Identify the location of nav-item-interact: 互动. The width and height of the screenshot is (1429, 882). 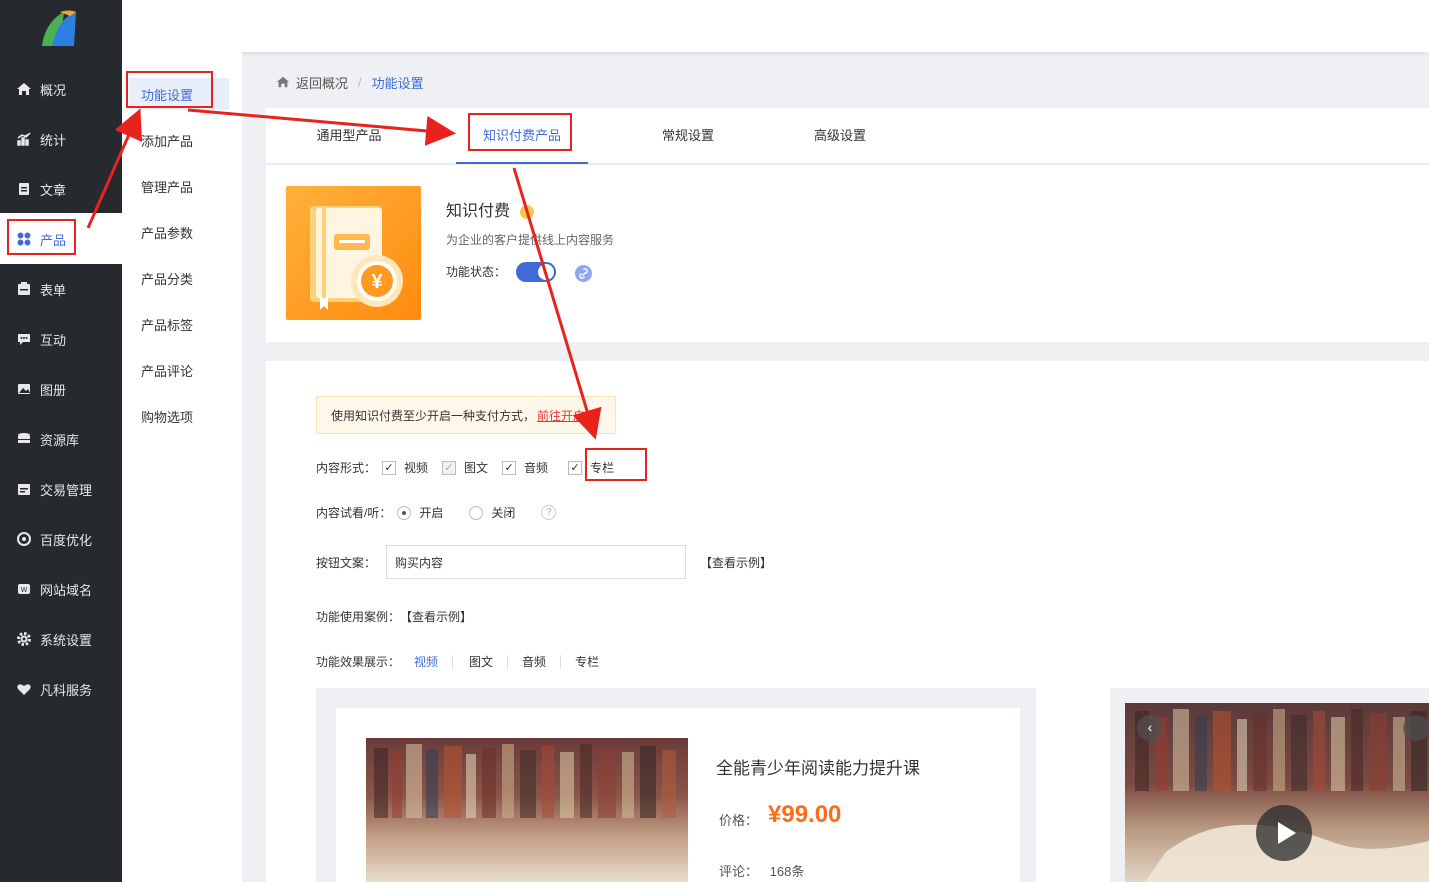
(61, 339).